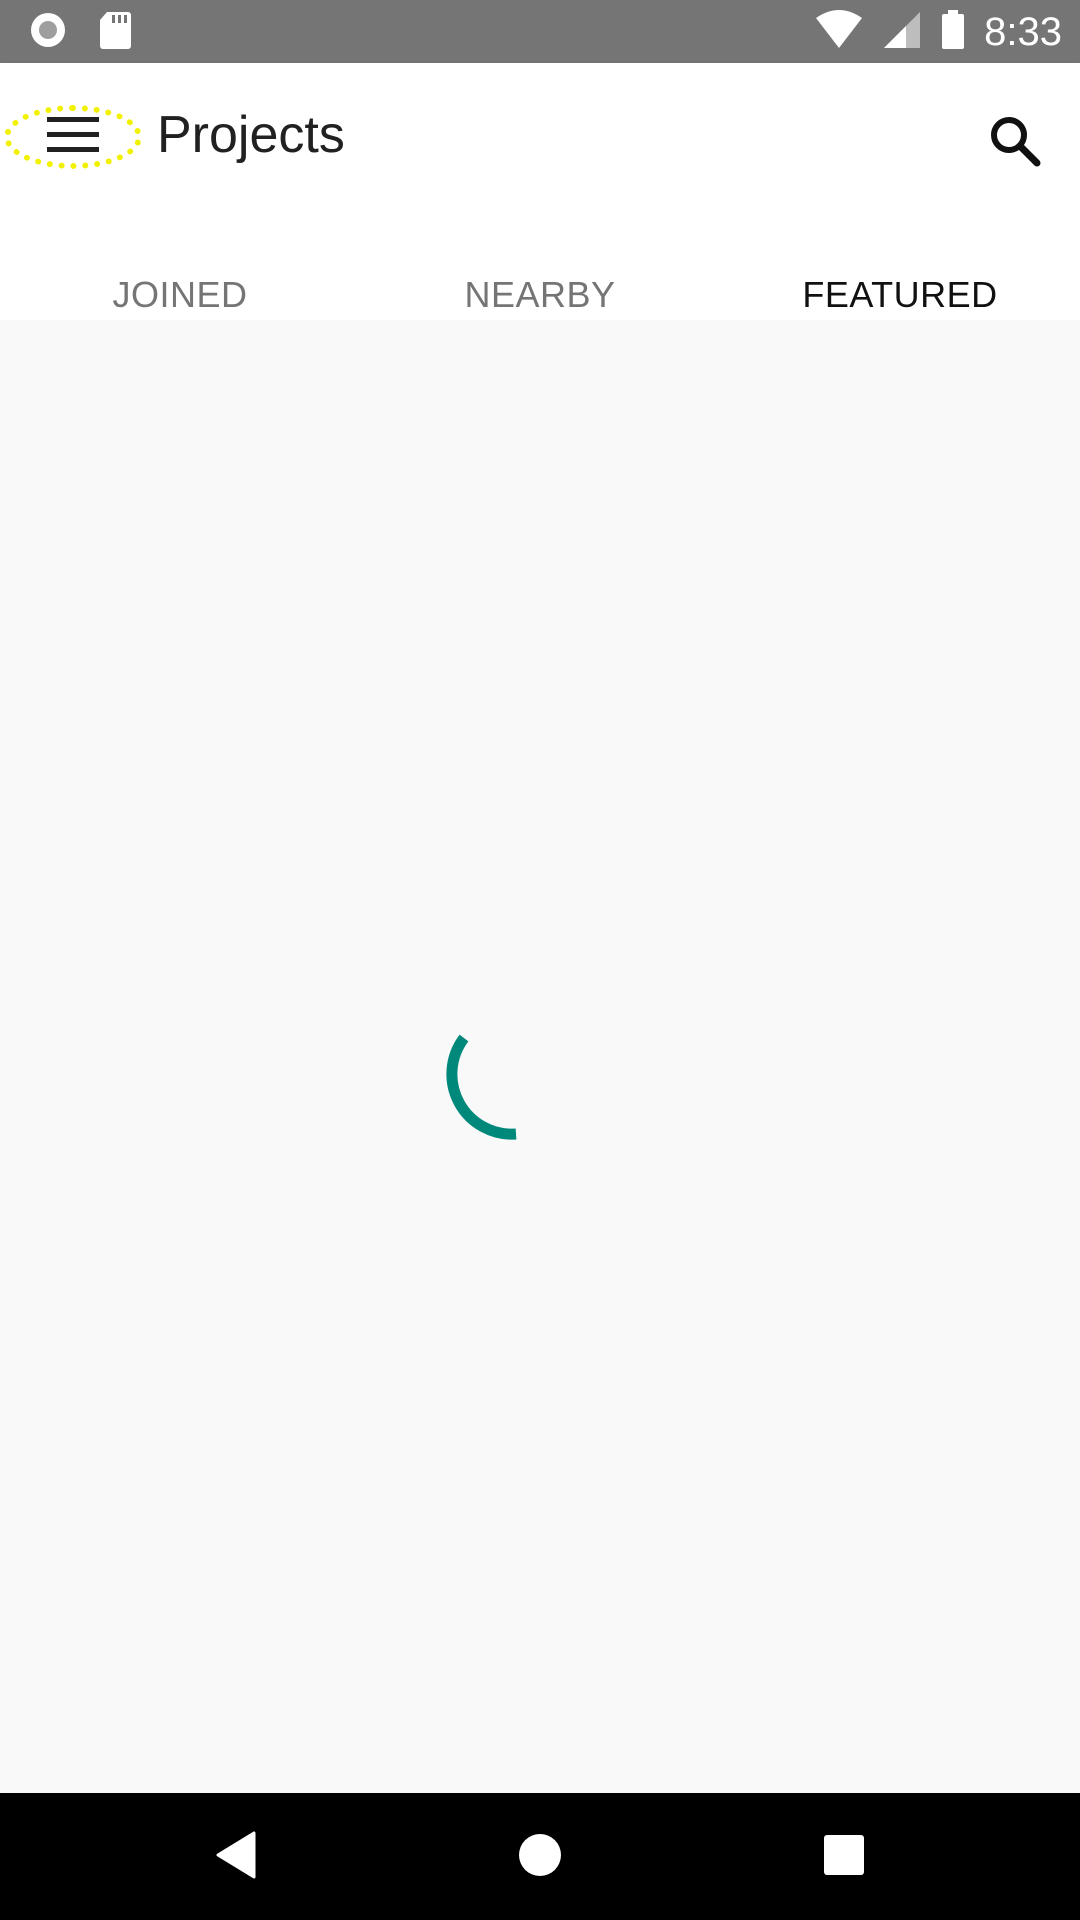 The height and width of the screenshot is (1920, 1080). I want to click on back-button, so click(236, 1857).